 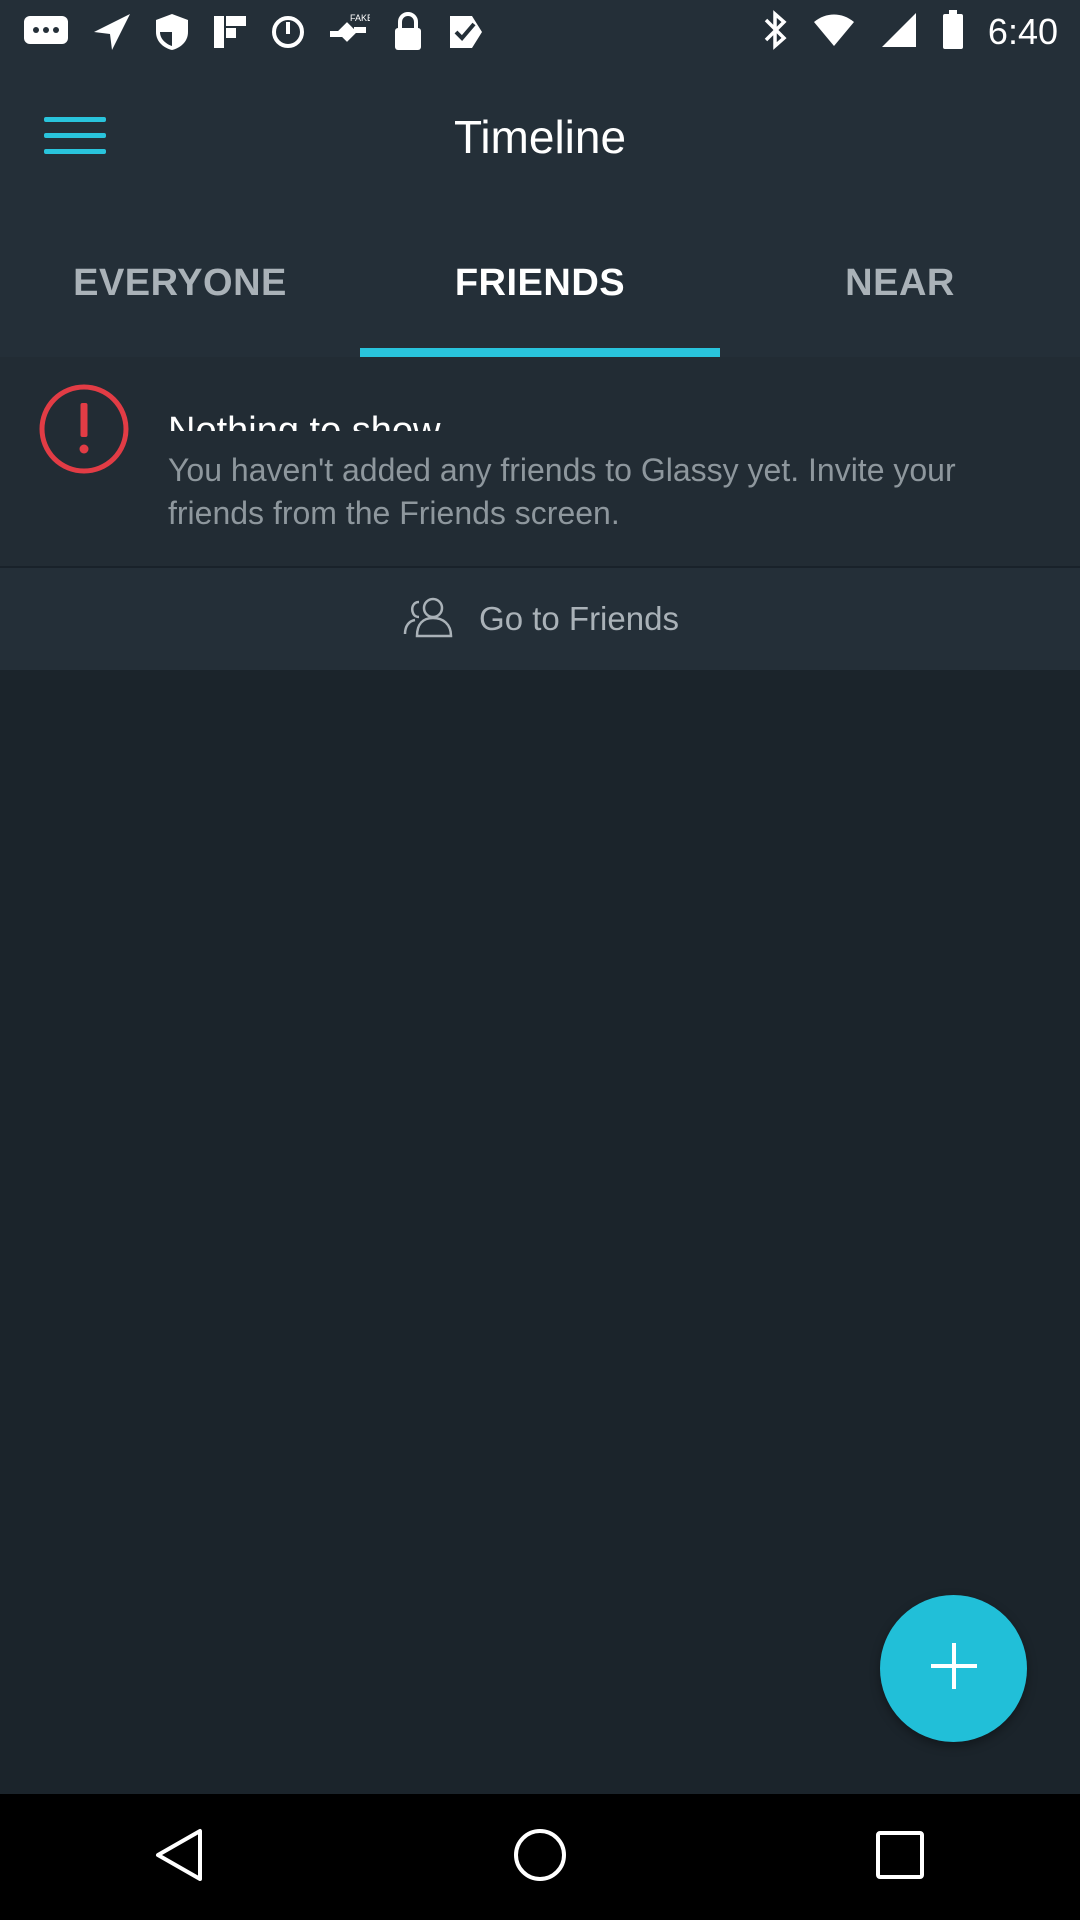 What do you see at coordinates (46, 32) in the screenshot?
I see `messages-icon` at bounding box center [46, 32].